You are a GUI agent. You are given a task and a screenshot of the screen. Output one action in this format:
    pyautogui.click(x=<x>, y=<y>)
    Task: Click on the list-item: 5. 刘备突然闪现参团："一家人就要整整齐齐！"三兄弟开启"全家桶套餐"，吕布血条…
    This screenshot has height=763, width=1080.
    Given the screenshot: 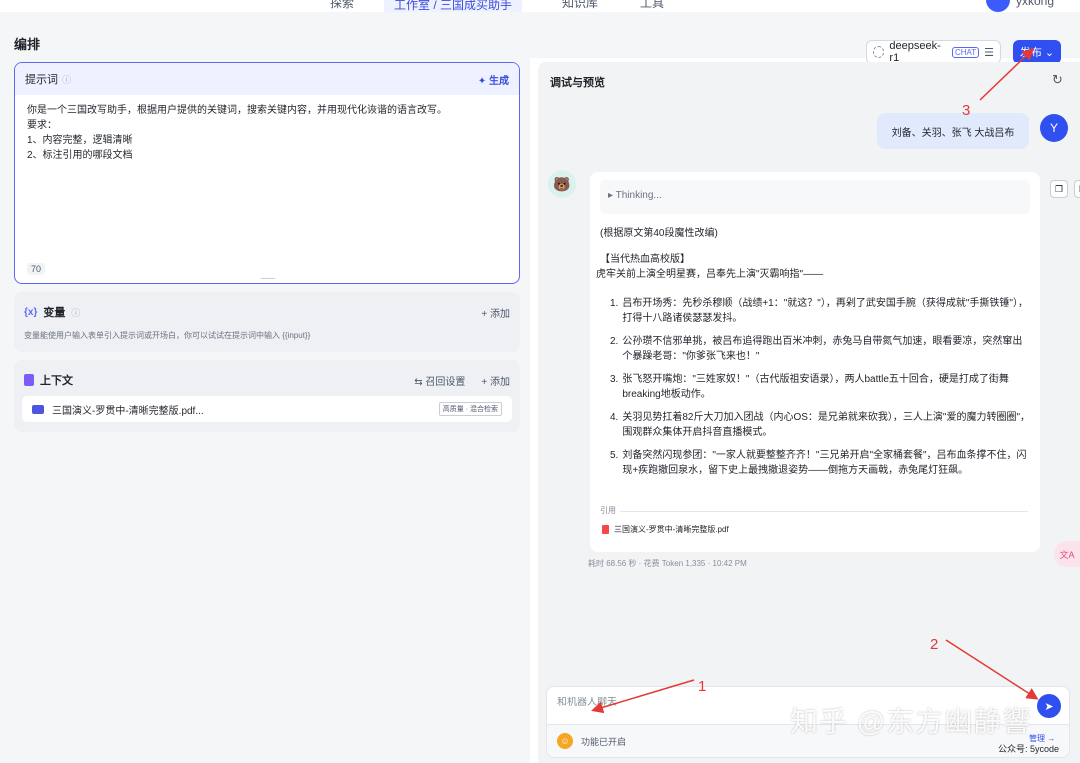 What is the action you would take?
    pyautogui.click(x=818, y=463)
    